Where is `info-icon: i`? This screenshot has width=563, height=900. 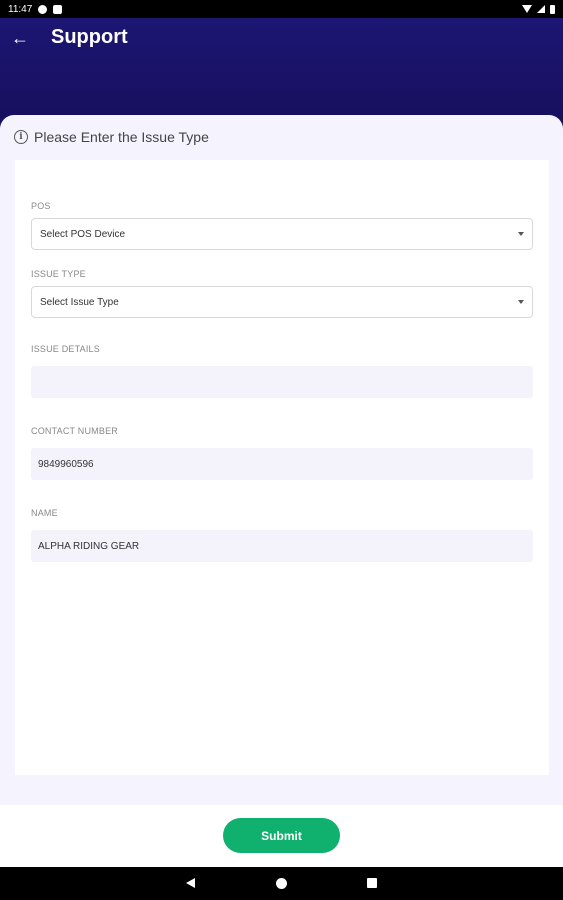 info-icon: i is located at coordinates (21, 137).